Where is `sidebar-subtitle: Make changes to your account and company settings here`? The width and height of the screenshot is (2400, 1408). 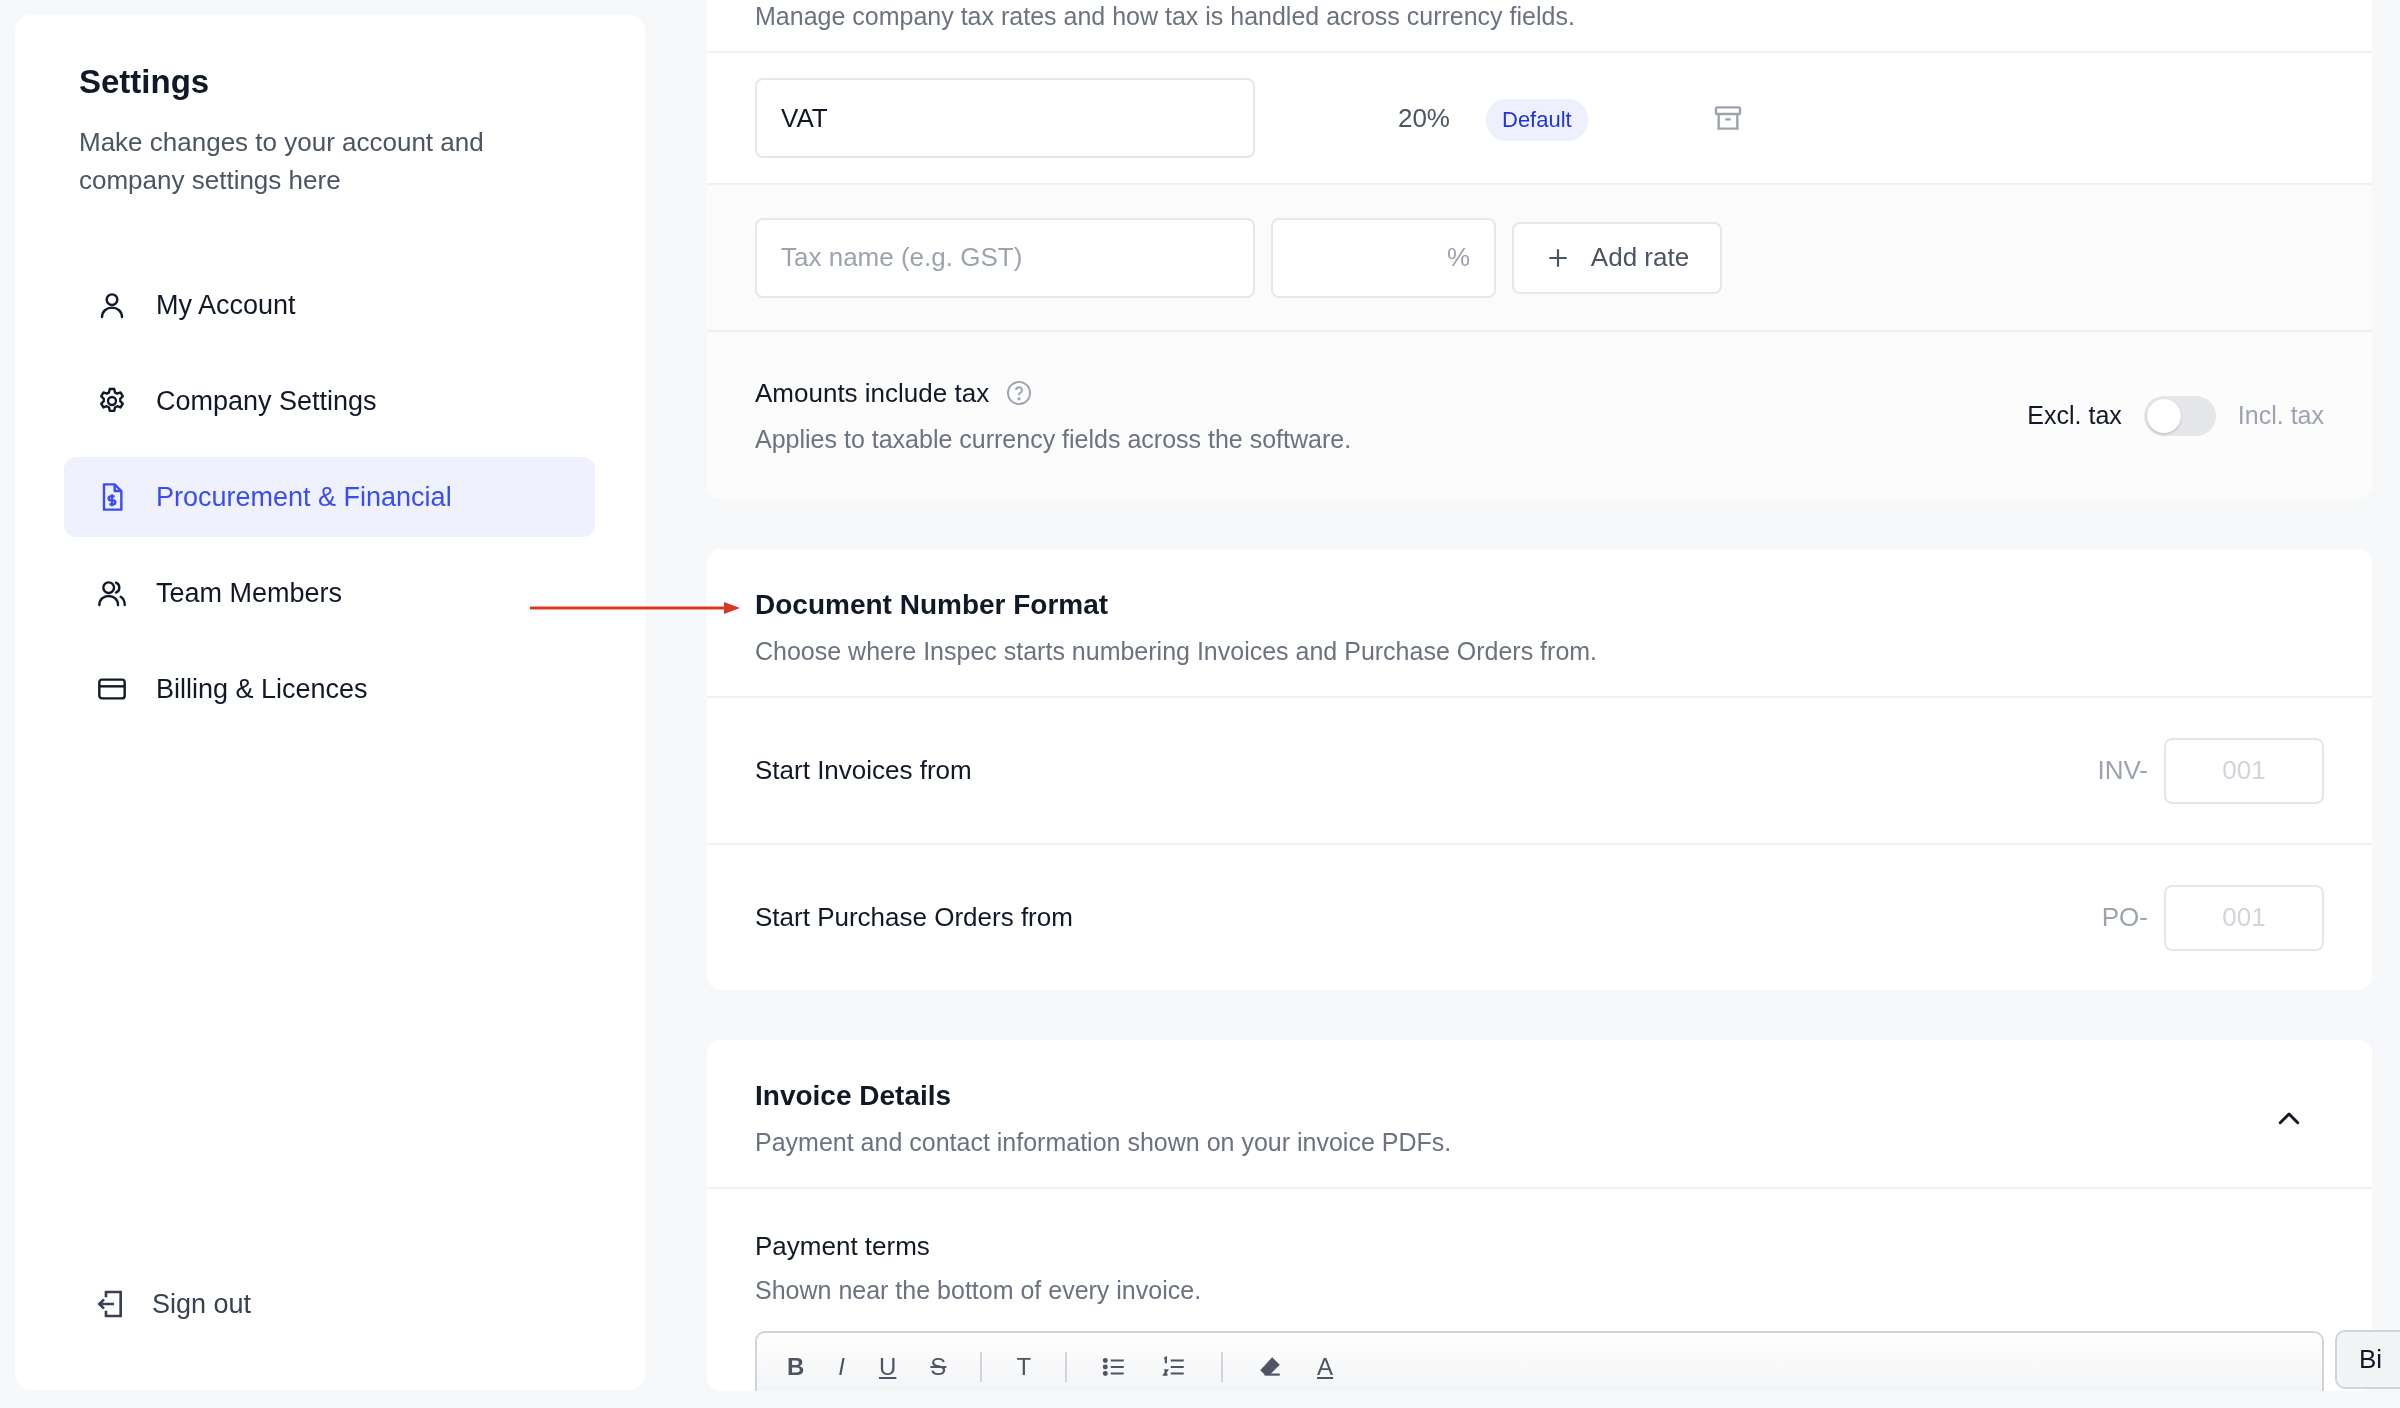 sidebar-subtitle: Make changes to your account and company settings here is located at coordinates (282, 161).